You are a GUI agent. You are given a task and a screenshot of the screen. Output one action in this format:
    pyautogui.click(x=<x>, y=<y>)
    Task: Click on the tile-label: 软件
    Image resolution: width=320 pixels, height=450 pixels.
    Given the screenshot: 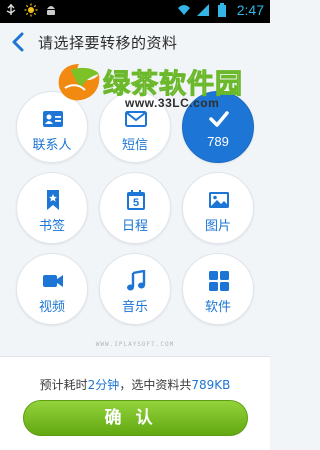 What is the action you would take?
    pyautogui.click(x=217, y=307)
    